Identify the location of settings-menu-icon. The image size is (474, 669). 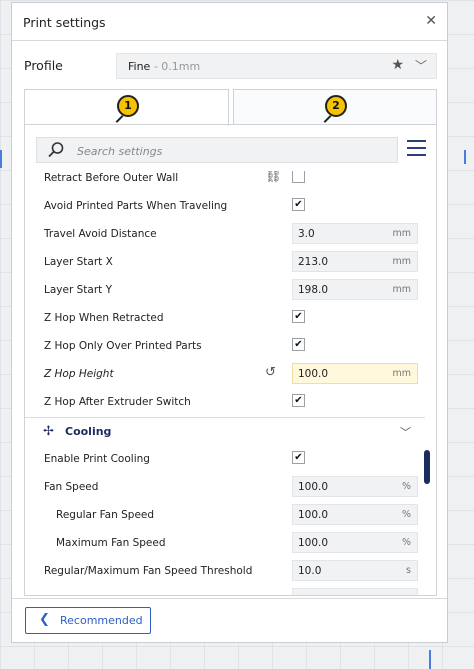
(416, 148).